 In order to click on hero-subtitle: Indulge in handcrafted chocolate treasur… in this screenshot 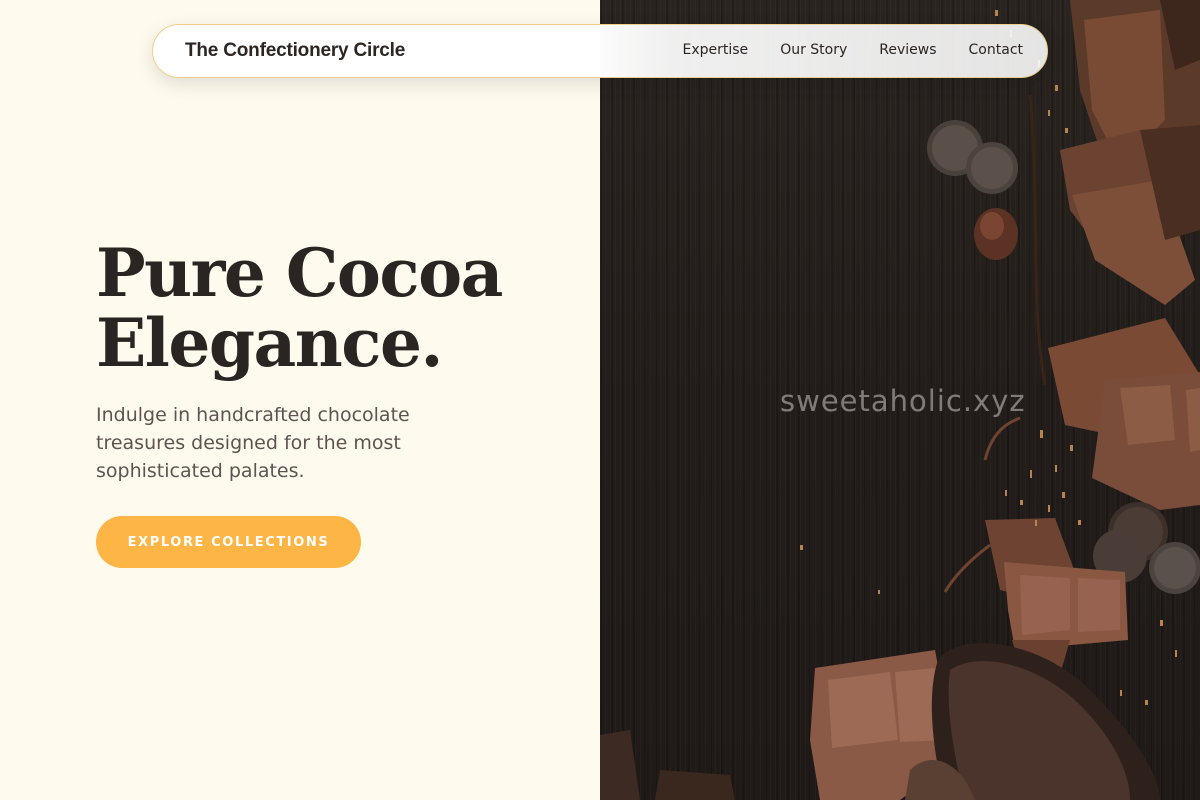, I will do `click(253, 443)`.